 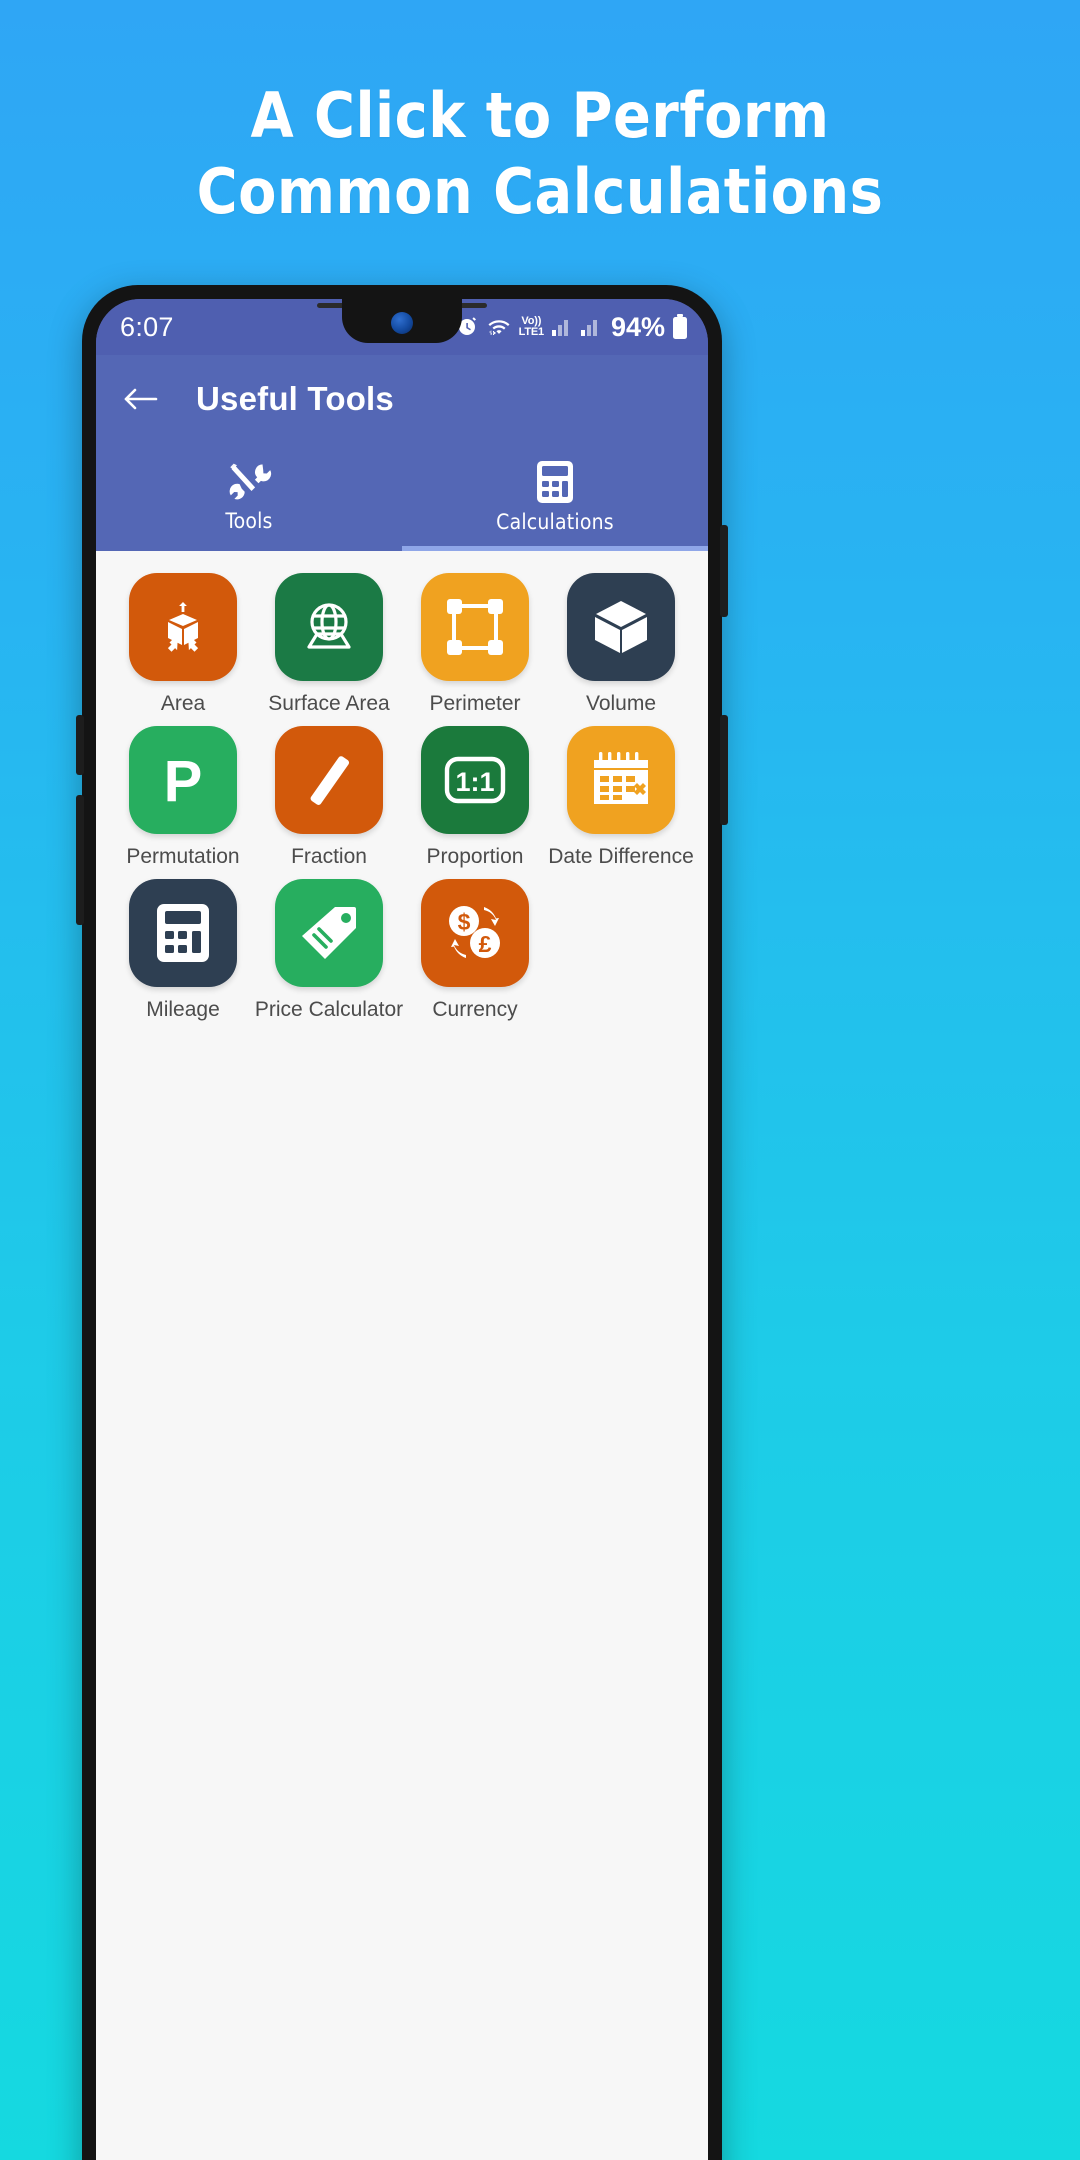 I want to click on side-button, so click(x=724, y=770).